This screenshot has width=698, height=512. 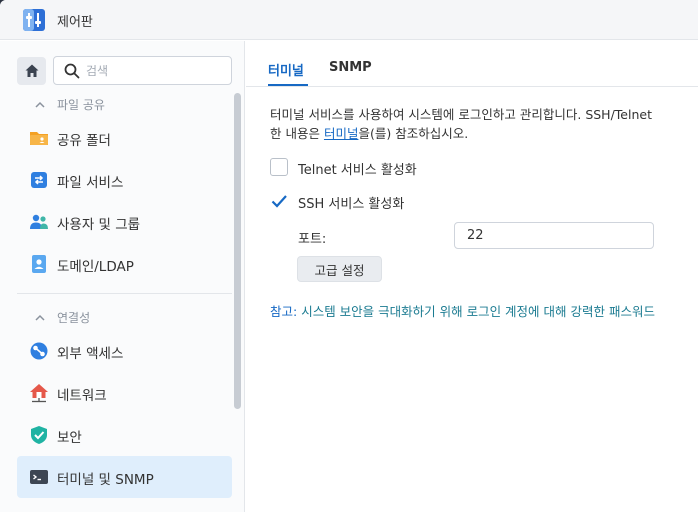 I want to click on network-icon, so click(x=39, y=393).